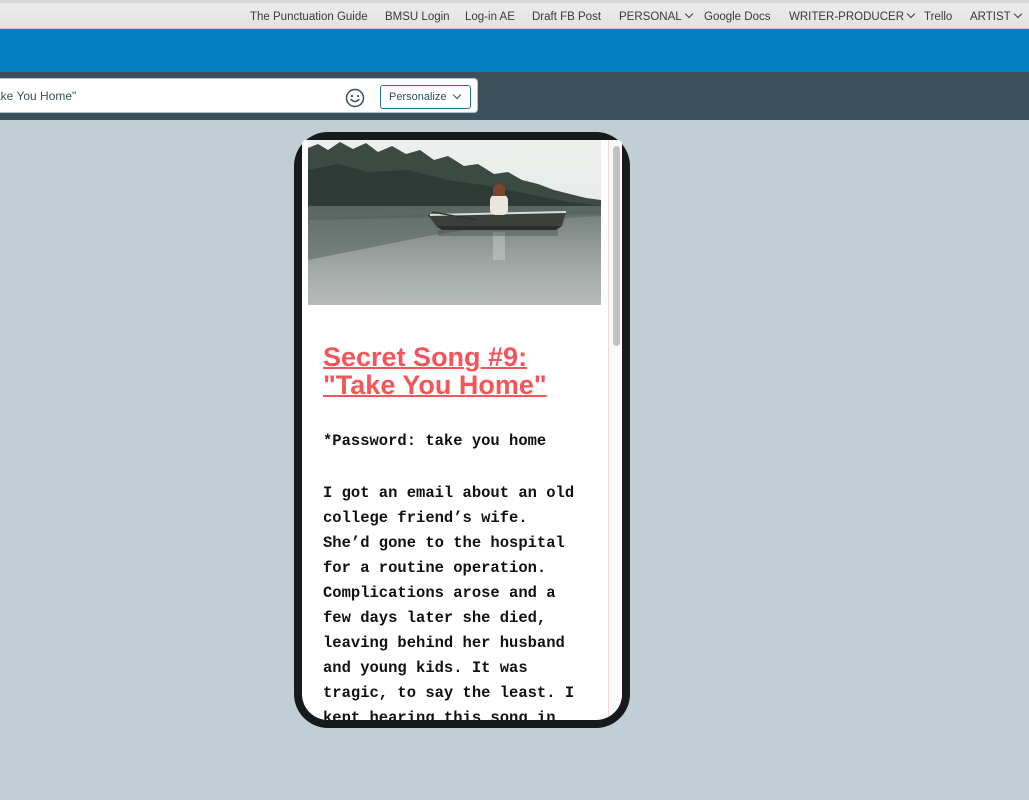  I want to click on bookmark-draft-fb-post: Draft FB Post, so click(566, 17).